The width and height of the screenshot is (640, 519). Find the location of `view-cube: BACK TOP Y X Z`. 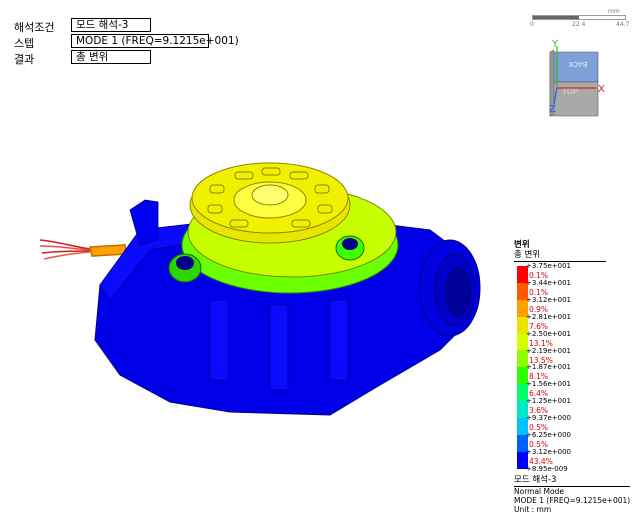

view-cube: BACK TOP Y X Z is located at coordinates (580, 81).